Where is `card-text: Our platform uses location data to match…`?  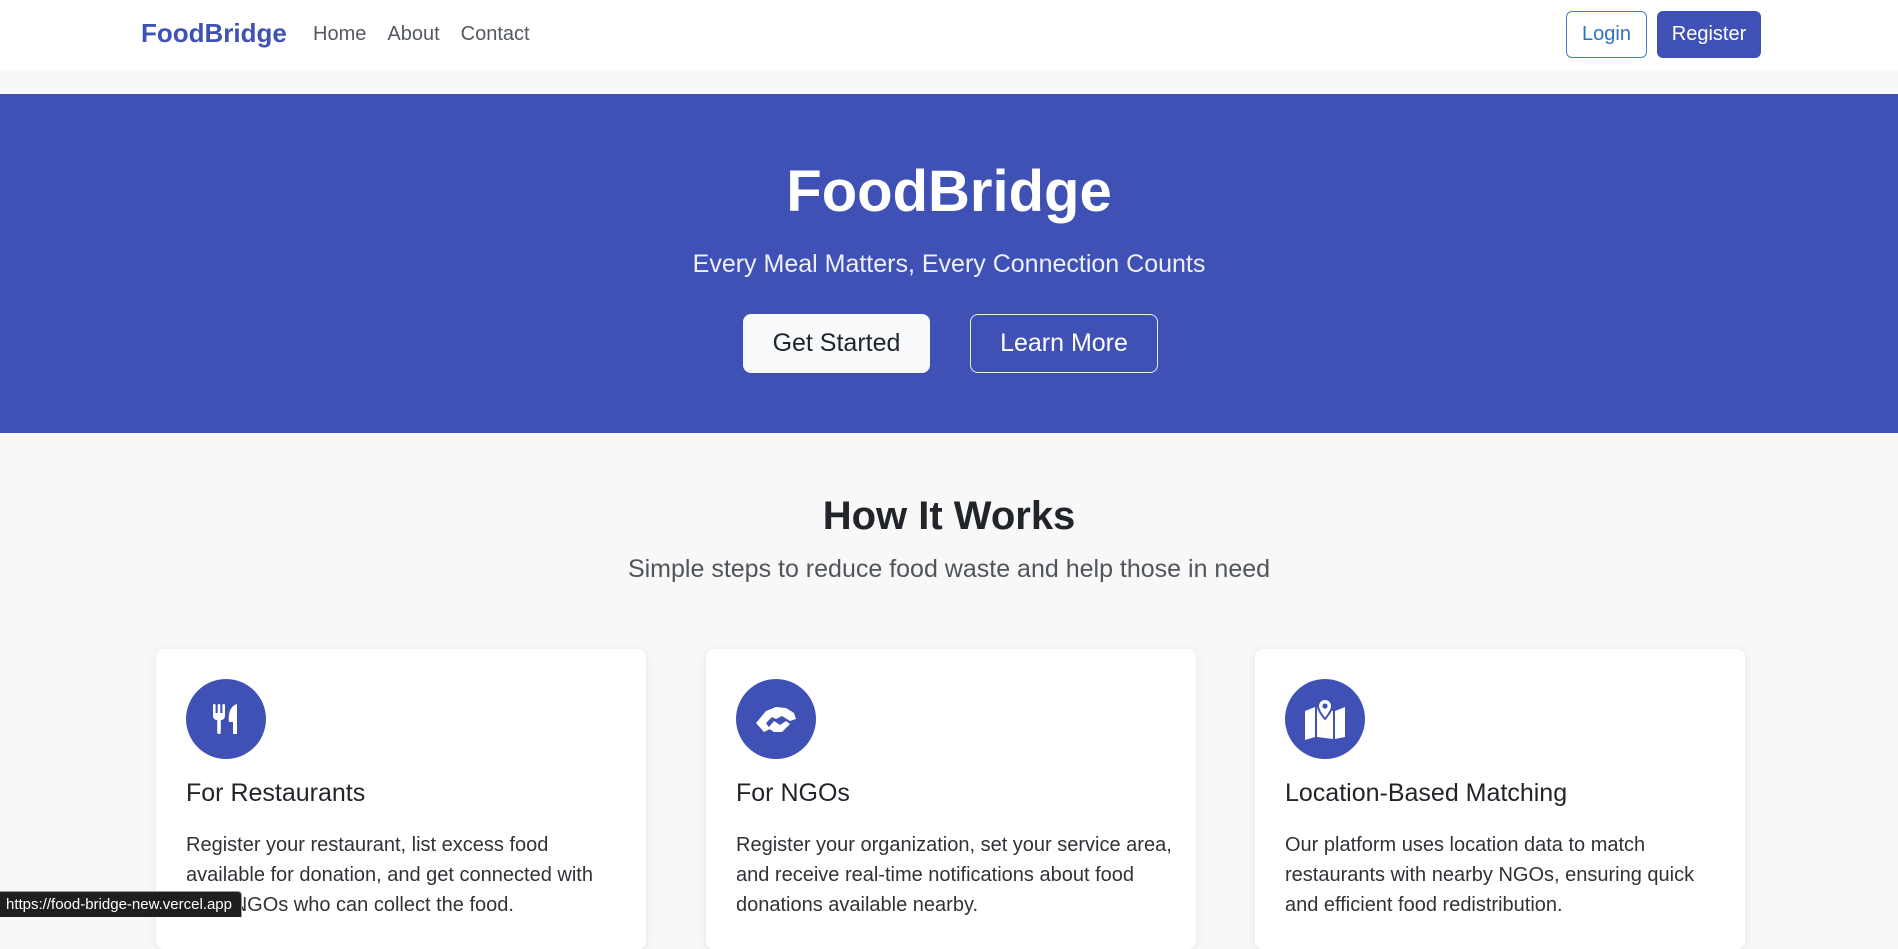
card-text: Our platform uses location data to match… is located at coordinates (1490, 875).